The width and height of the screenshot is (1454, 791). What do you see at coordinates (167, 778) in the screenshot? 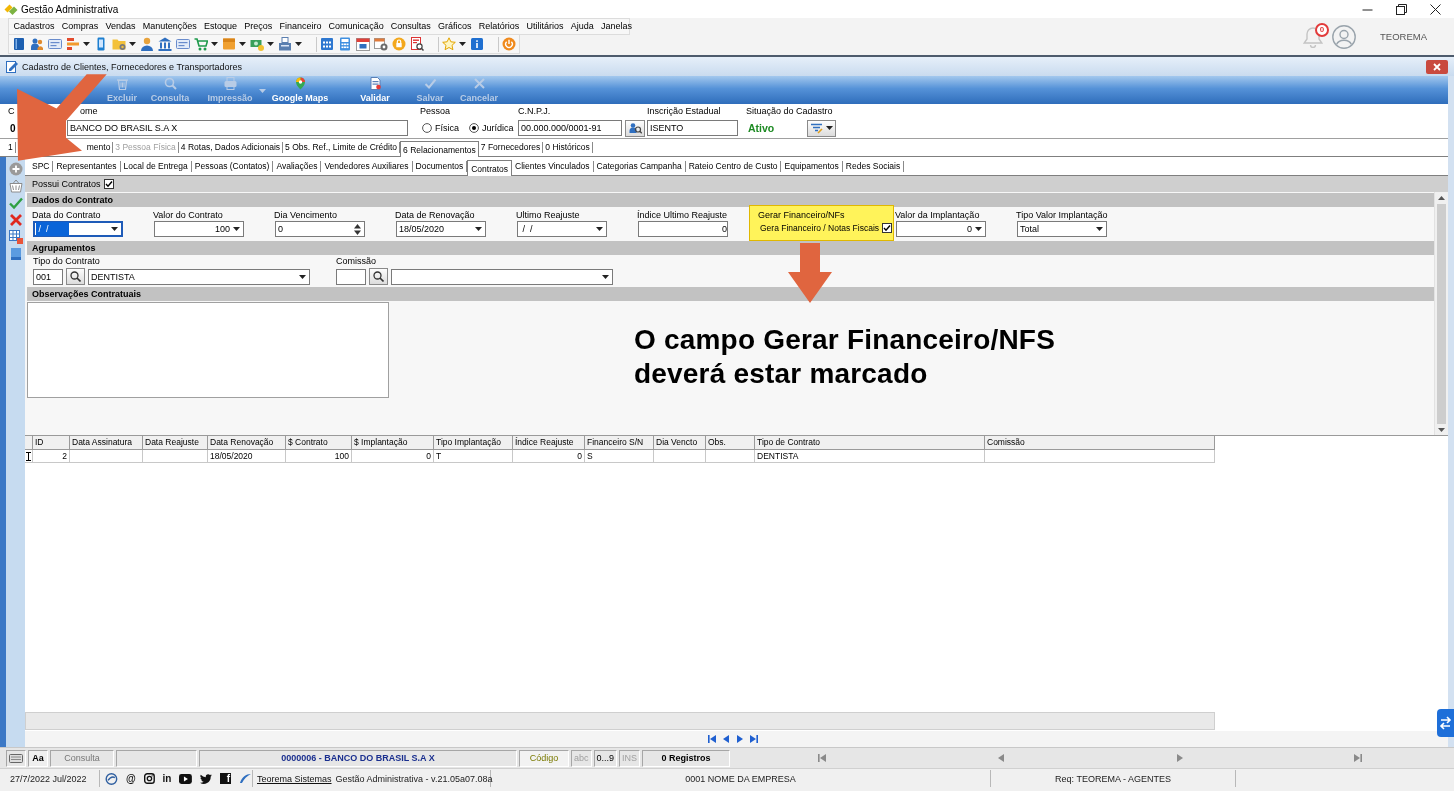
I see `linkedin-icon: in` at bounding box center [167, 778].